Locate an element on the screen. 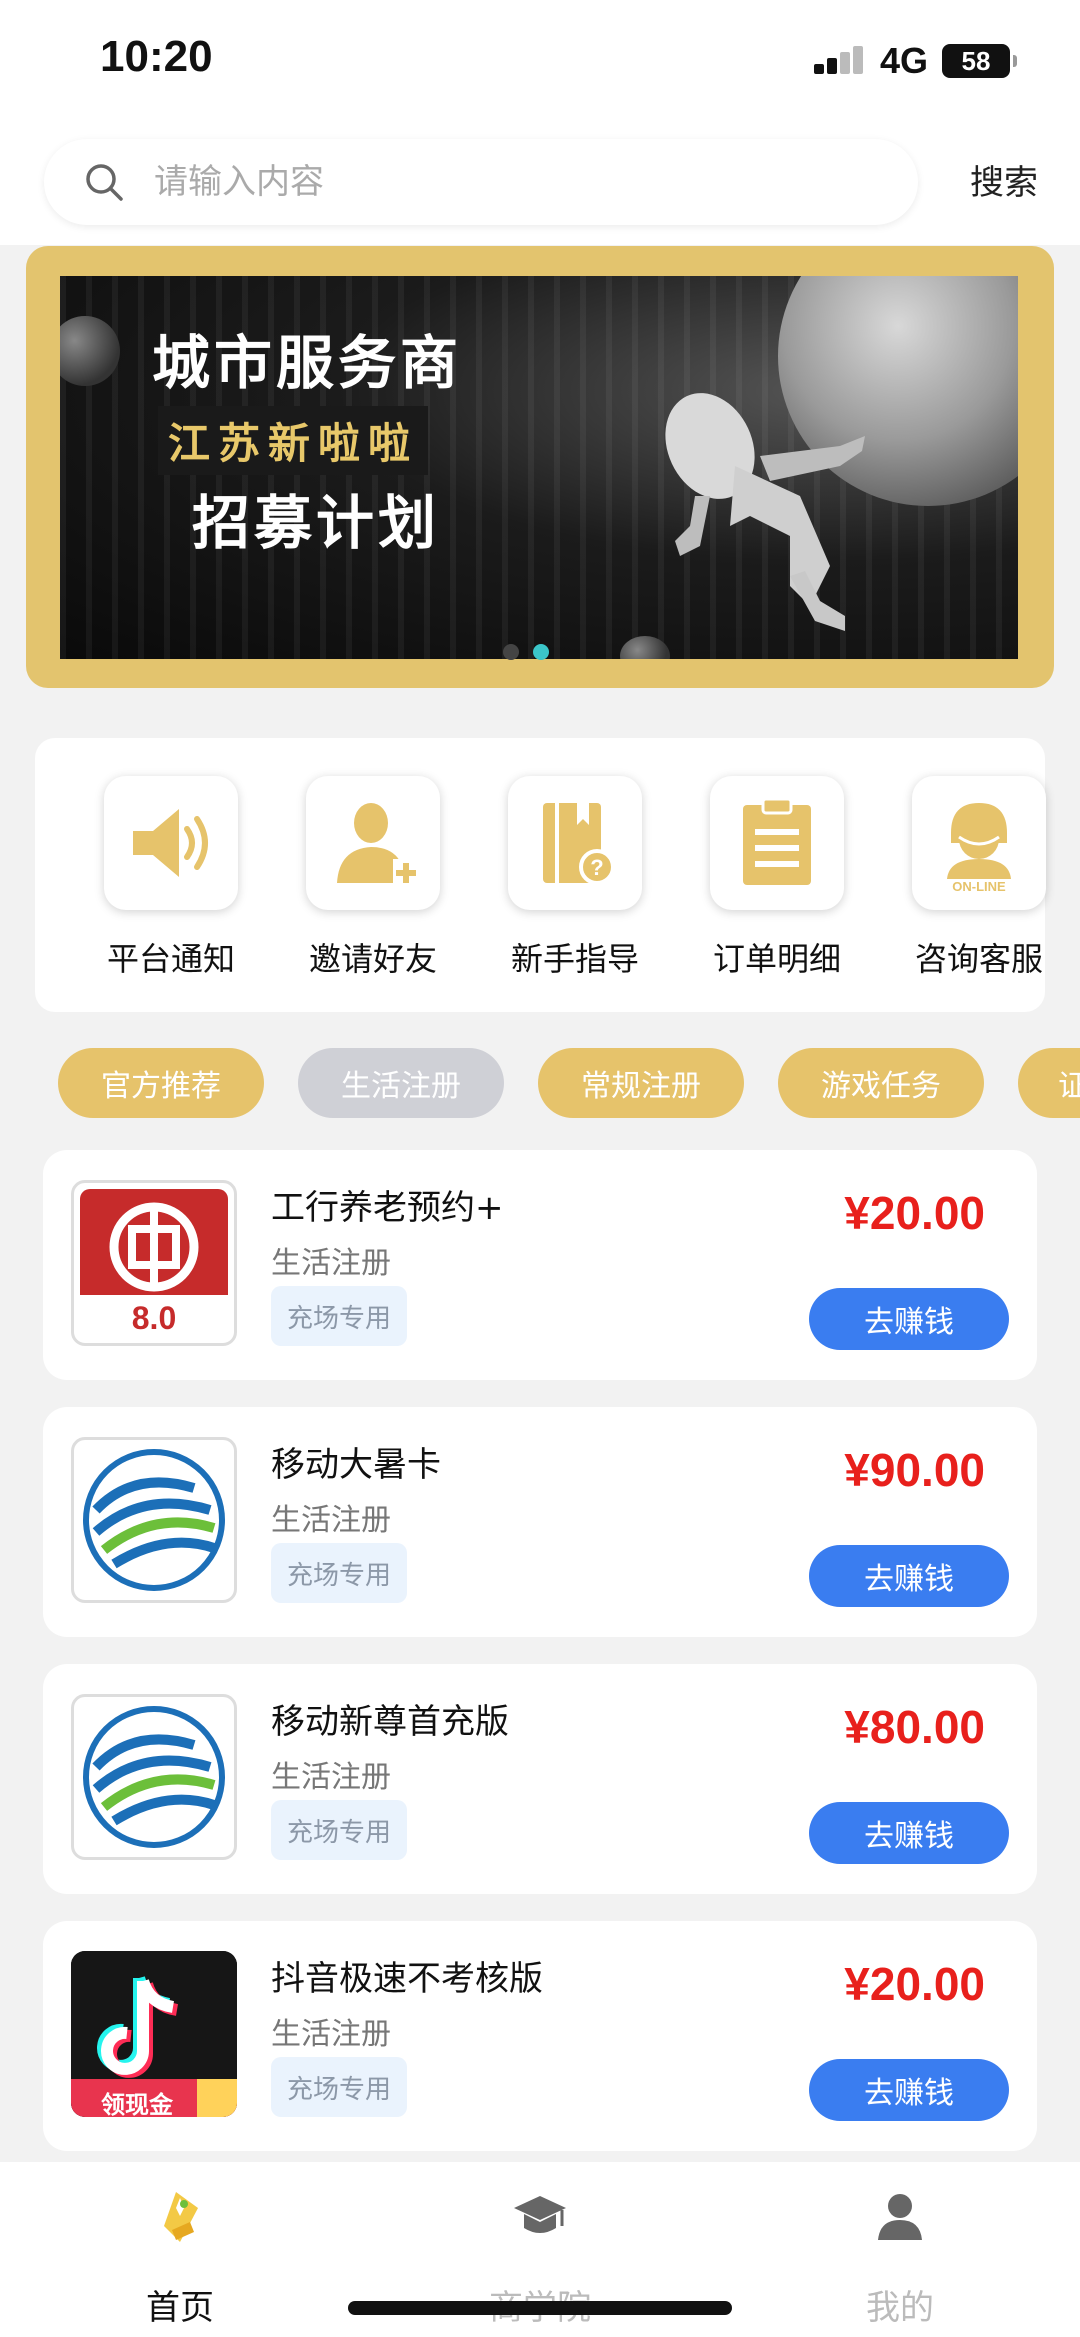 The width and height of the screenshot is (1080, 2337). carousel-dot is located at coordinates (511, 652).